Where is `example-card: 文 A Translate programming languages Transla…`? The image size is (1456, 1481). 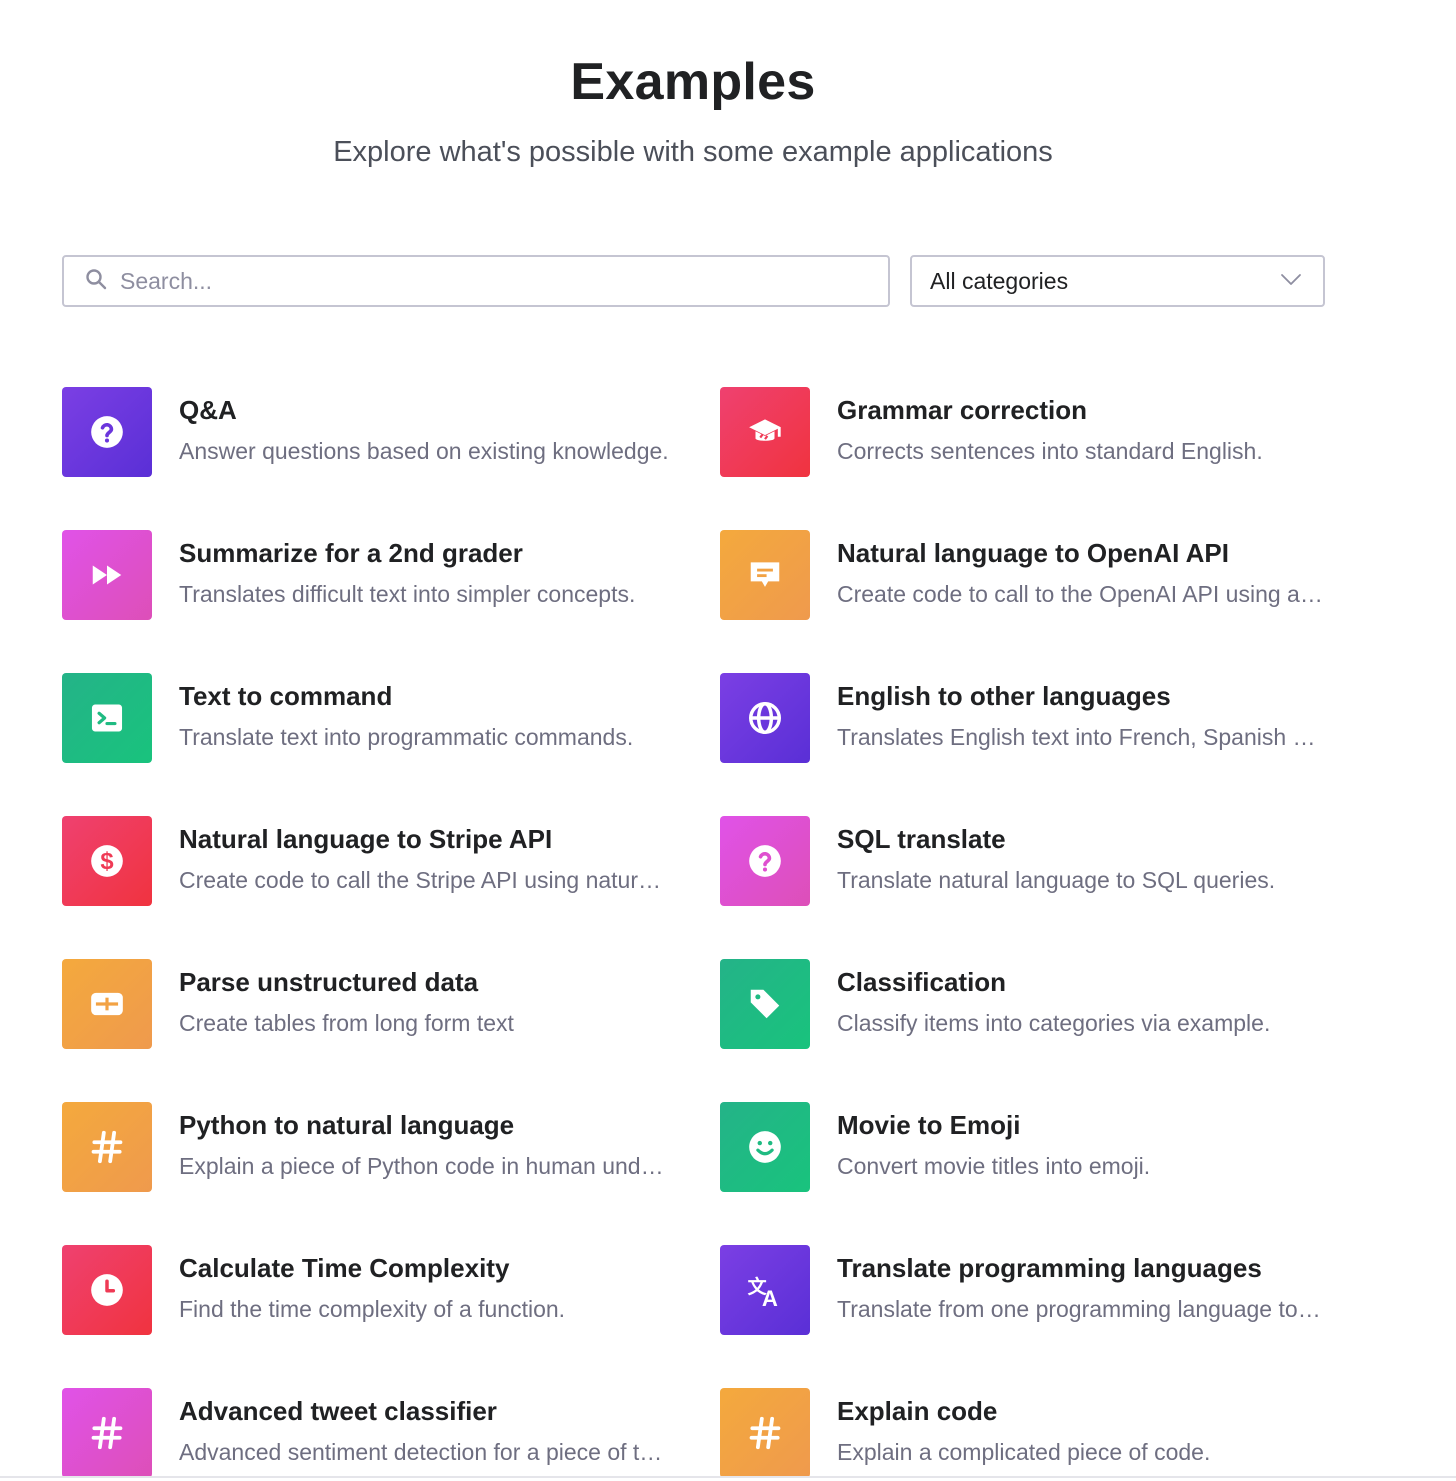 example-card: 文 A Translate programming languages Transla… is located at coordinates (1030, 1290).